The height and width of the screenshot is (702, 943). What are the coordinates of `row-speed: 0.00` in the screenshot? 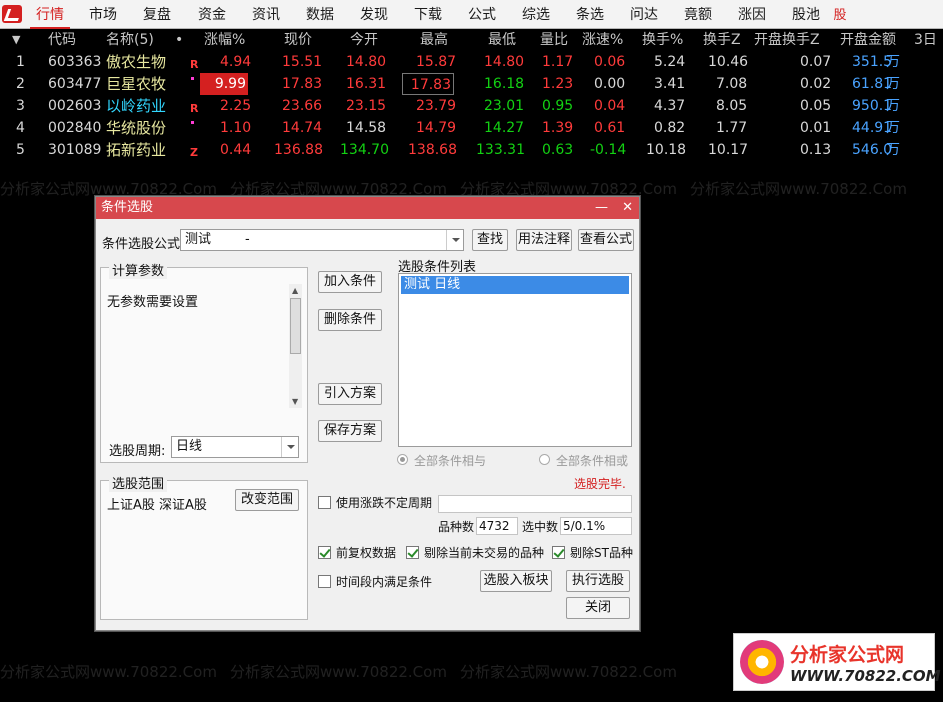 It's located at (610, 84).